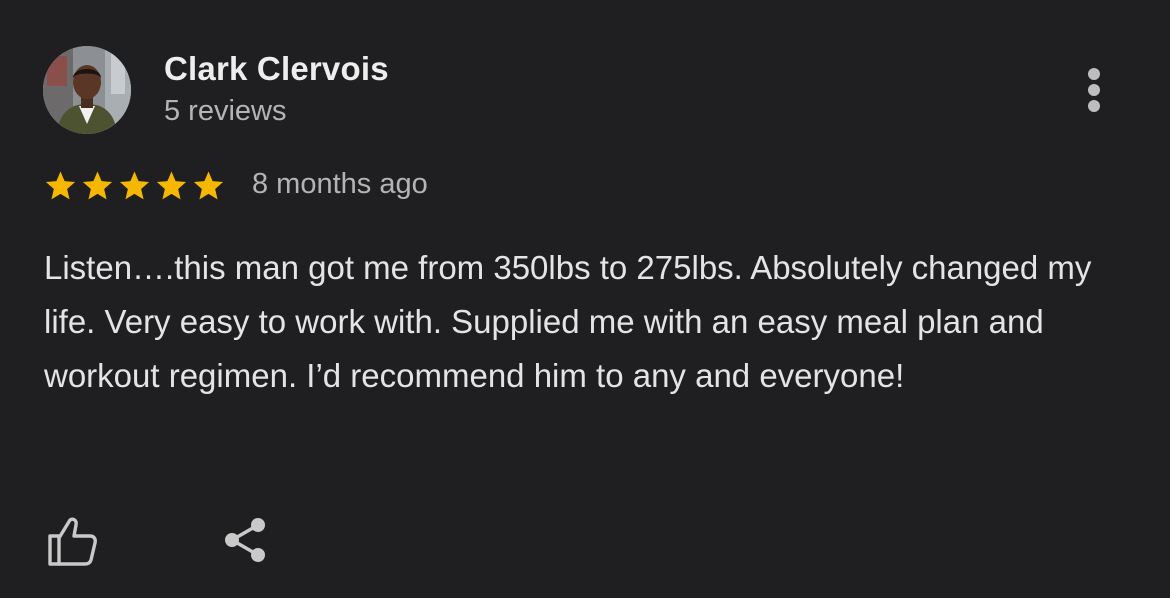 The height and width of the screenshot is (598, 1170). I want to click on more-vertical-icon, so click(1094, 74).